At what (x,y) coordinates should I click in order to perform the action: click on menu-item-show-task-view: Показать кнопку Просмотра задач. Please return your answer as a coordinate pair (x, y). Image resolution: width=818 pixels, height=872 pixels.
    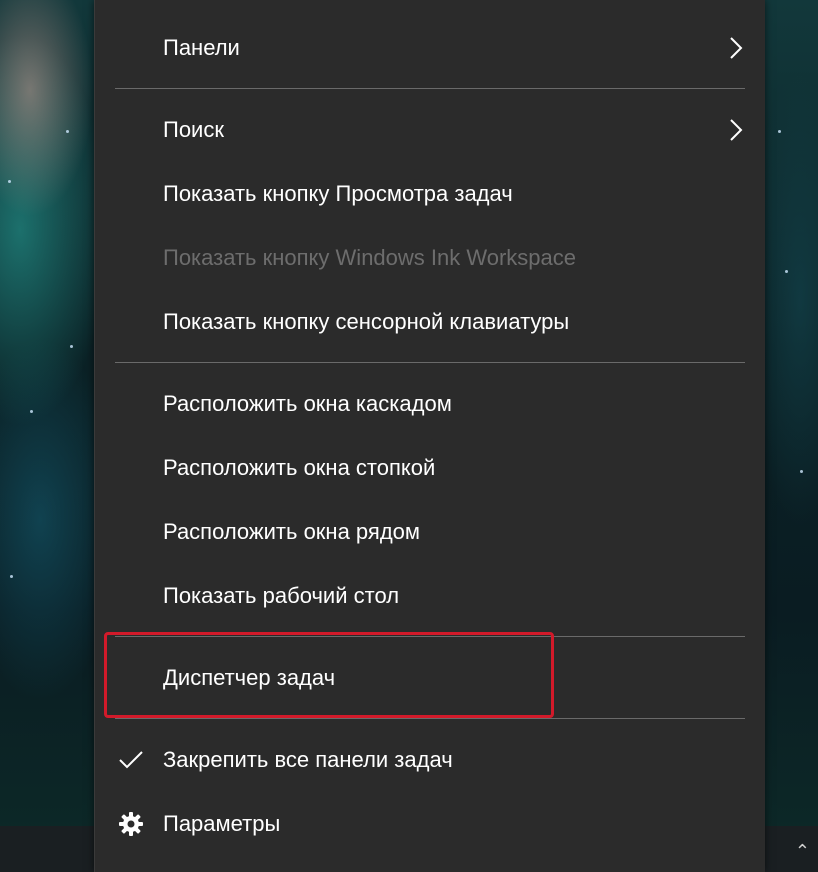
    Looking at the image, I should click on (430, 194).